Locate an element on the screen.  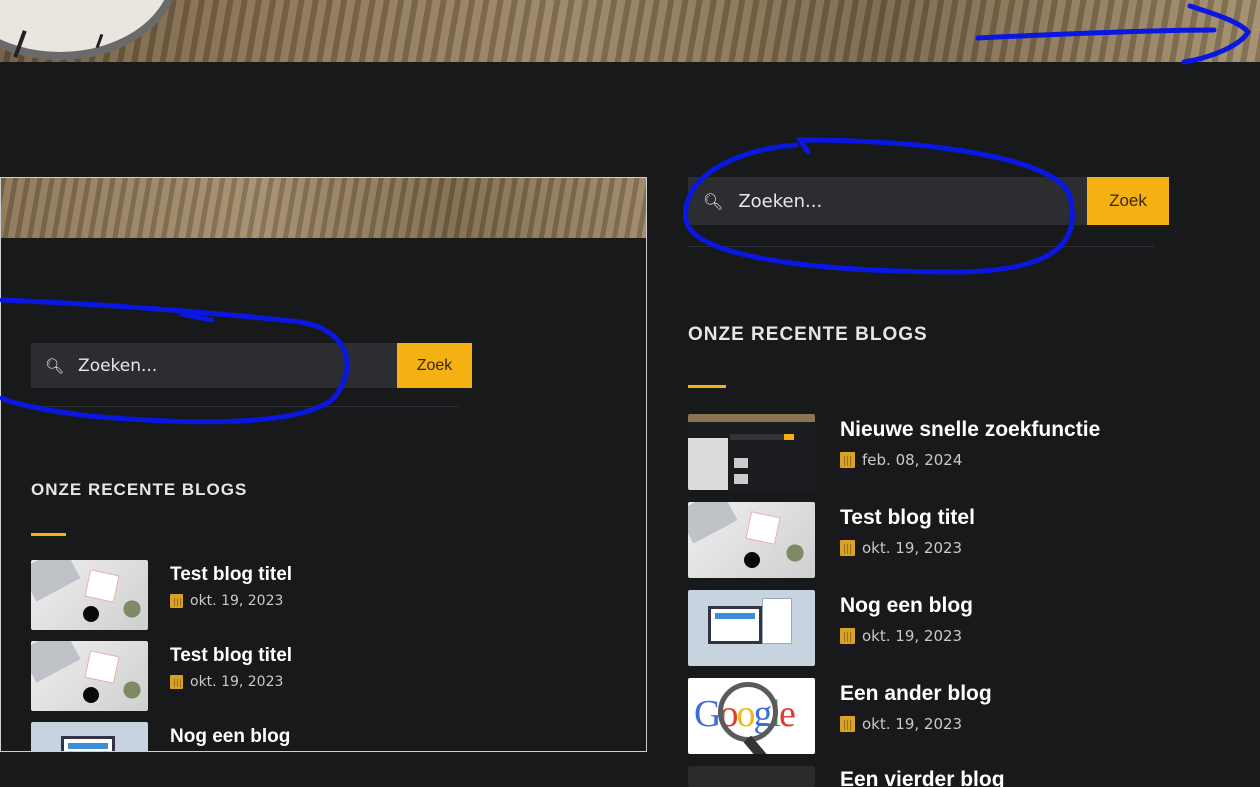
right-search-form: 🔍︎ Zoeken... Zoek is located at coordinates (928, 201).